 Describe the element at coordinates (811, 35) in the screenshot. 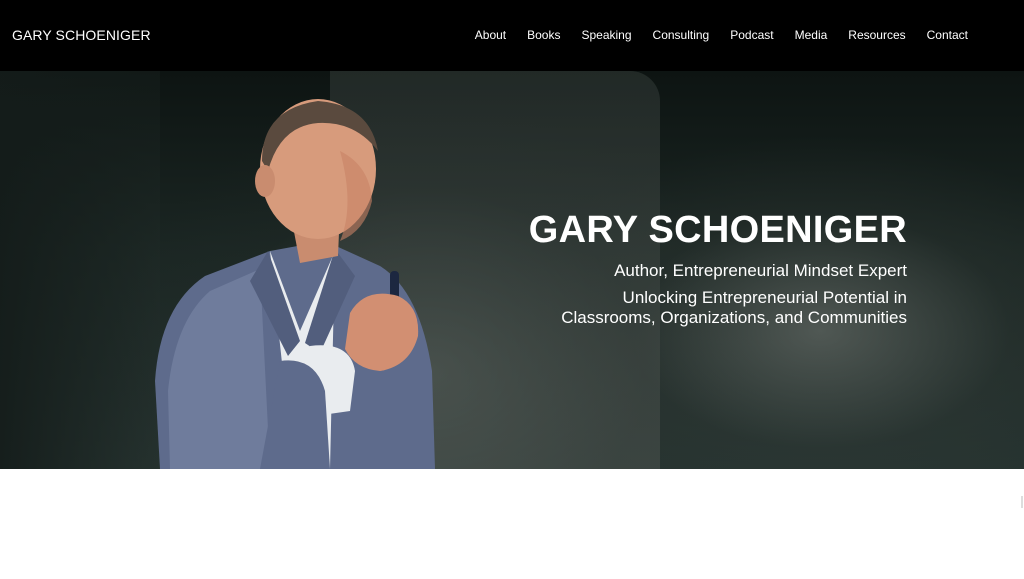

I see `nav-media: Media` at that location.